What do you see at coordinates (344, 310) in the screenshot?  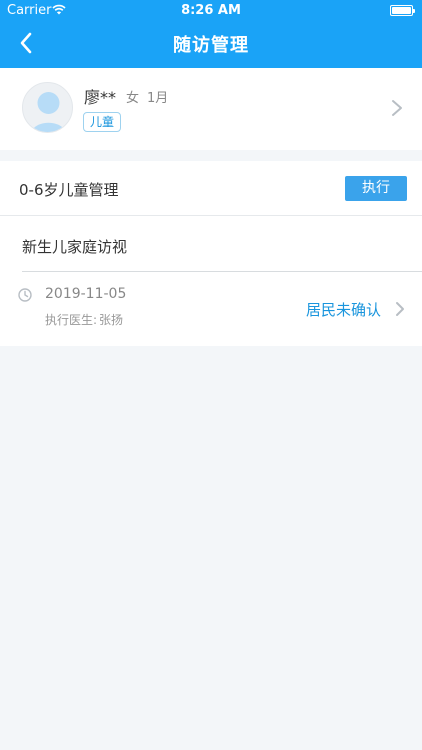 I see `visit-status: 居民未确认` at bounding box center [344, 310].